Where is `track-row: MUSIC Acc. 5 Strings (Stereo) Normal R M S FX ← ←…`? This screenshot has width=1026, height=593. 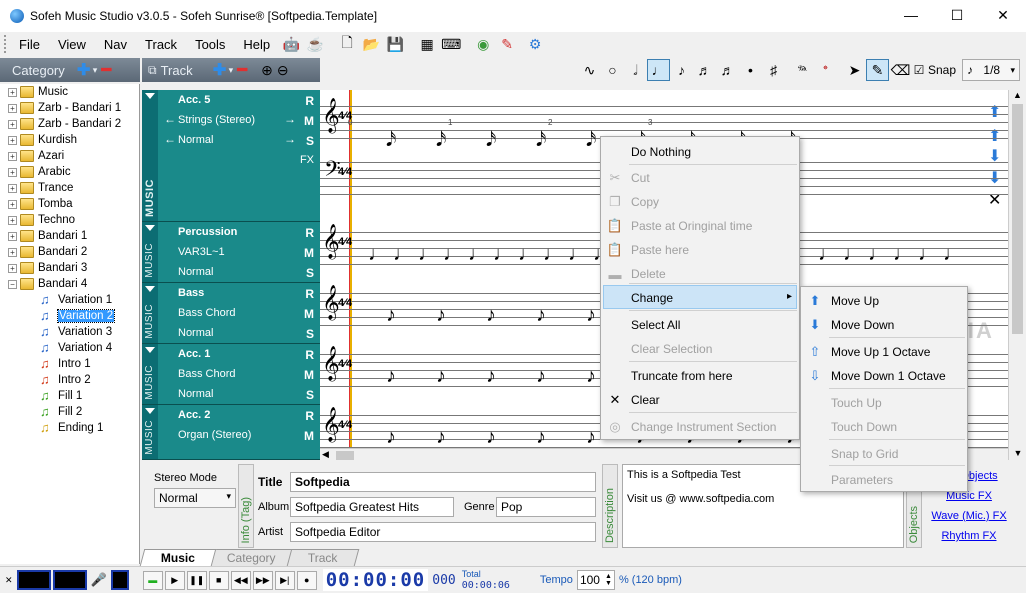
track-row: MUSIC Acc. 5 Strings (Stereo) Normal R M S FX ← ←… is located at coordinates (231, 156).